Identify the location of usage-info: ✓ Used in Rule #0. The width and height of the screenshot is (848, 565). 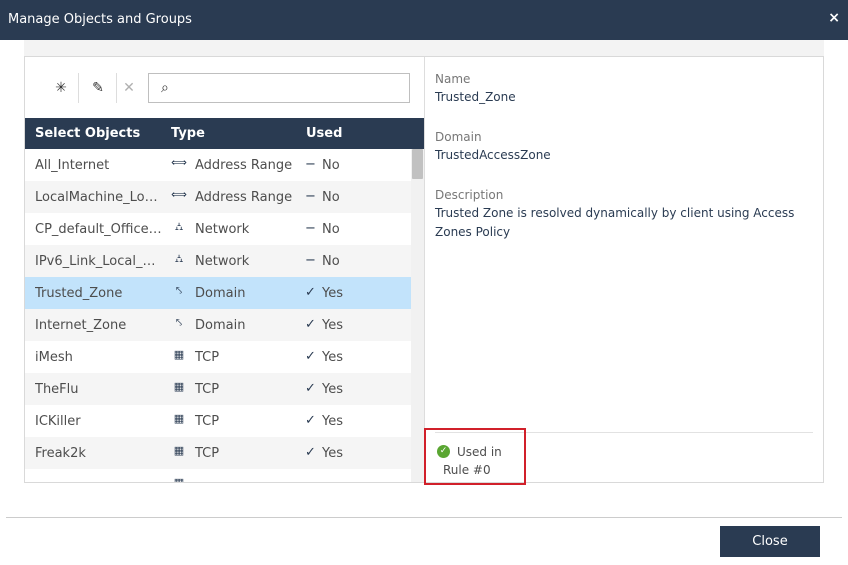
(475, 456).